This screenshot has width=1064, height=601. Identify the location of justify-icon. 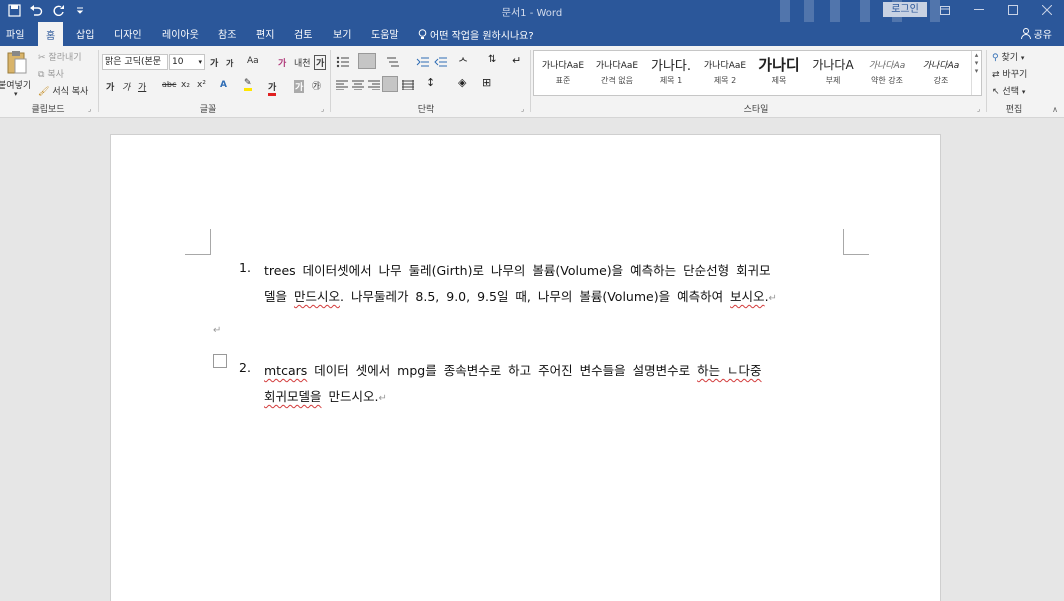
(390, 84).